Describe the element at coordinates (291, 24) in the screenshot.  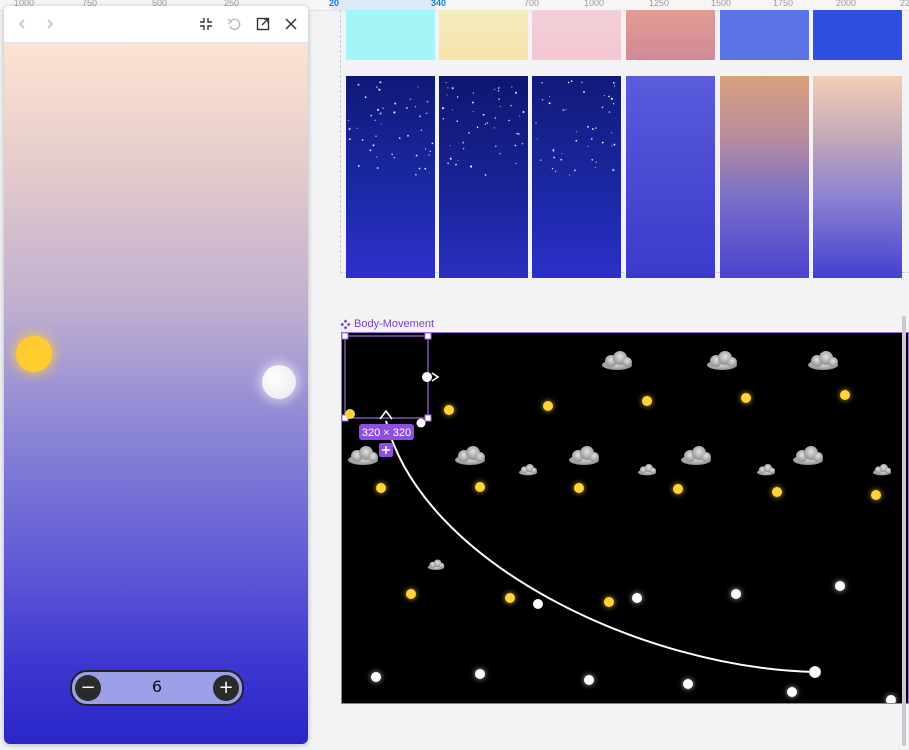
I see `close-icon` at that location.